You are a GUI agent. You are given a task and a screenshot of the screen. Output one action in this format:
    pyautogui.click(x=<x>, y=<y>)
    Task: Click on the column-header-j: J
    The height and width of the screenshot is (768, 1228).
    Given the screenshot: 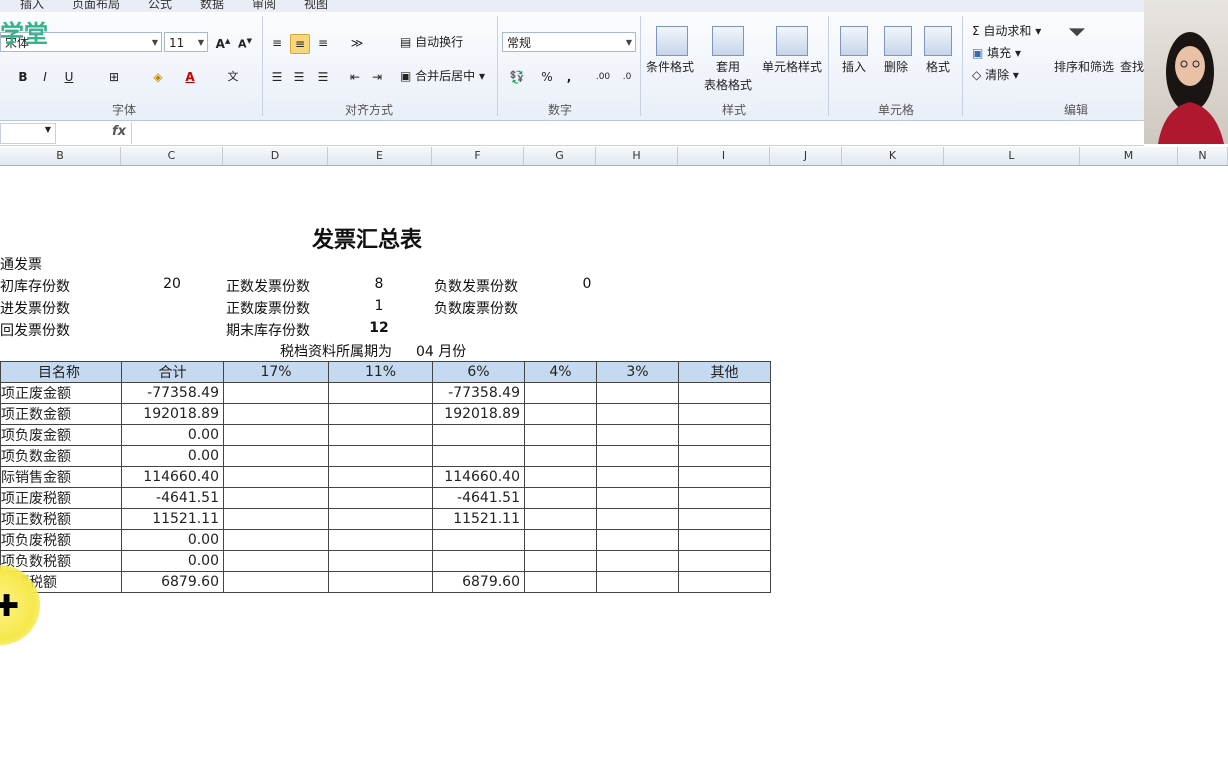 What is the action you would take?
    pyautogui.click(x=806, y=156)
    